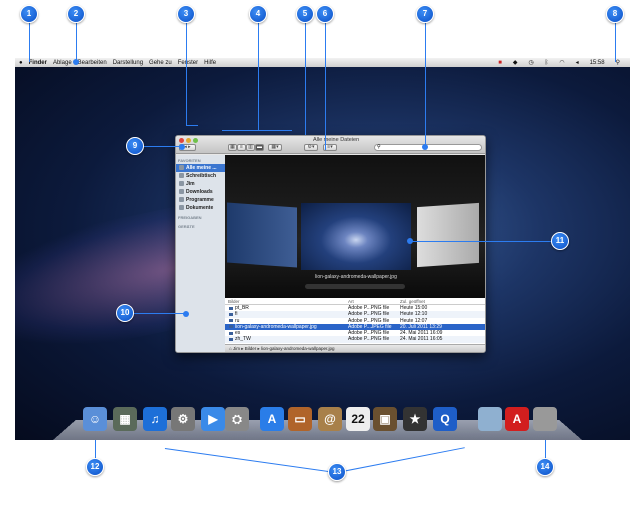 The height and width of the screenshot is (516, 640). What do you see at coordinates (200, 208) in the screenshot?
I see `sidebar-item-documents: Dokumente` at bounding box center [200, 208].